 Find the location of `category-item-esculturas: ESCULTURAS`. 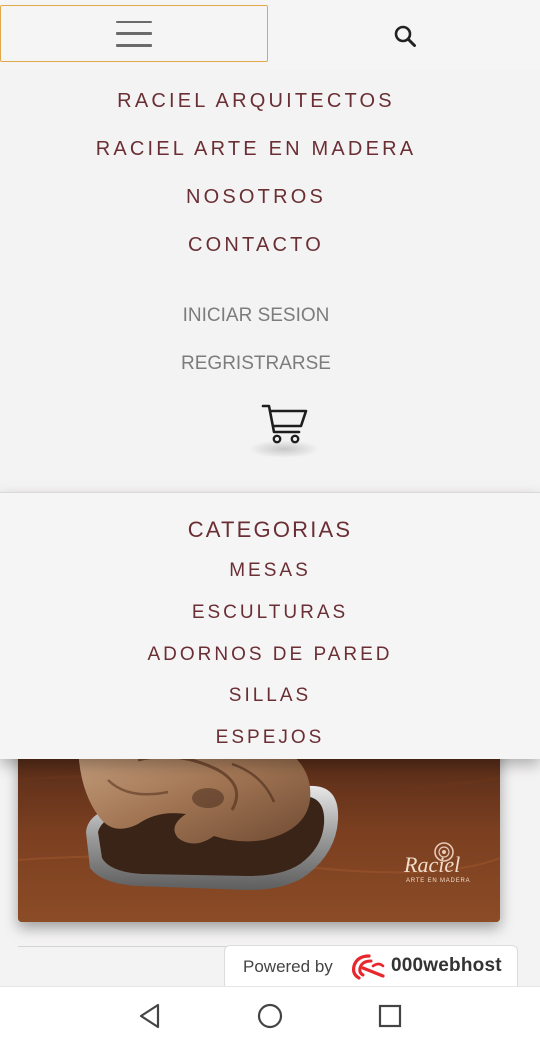

category-item-esculturas: ESCULTURAS is located at coordinates (270, 613).